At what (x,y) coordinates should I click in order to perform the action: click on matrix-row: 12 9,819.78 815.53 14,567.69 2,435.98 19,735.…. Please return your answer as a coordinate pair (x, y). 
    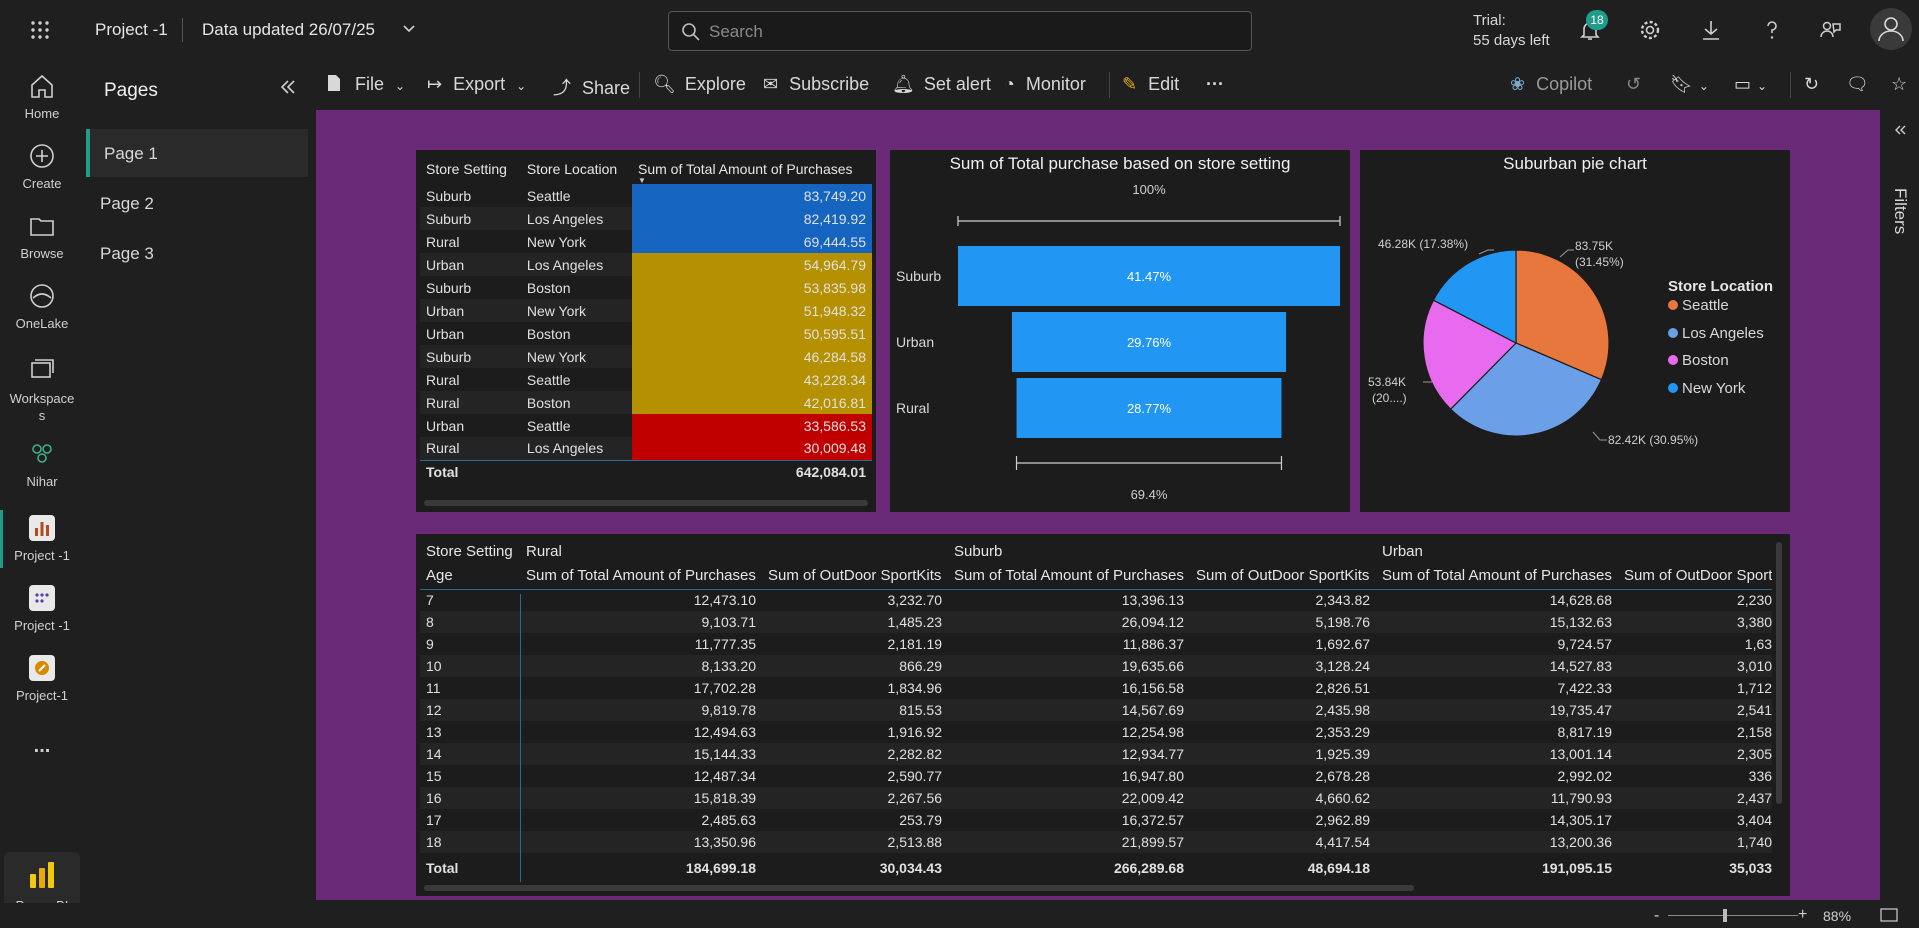
    Looking at the image, I should click on (1096, 710).